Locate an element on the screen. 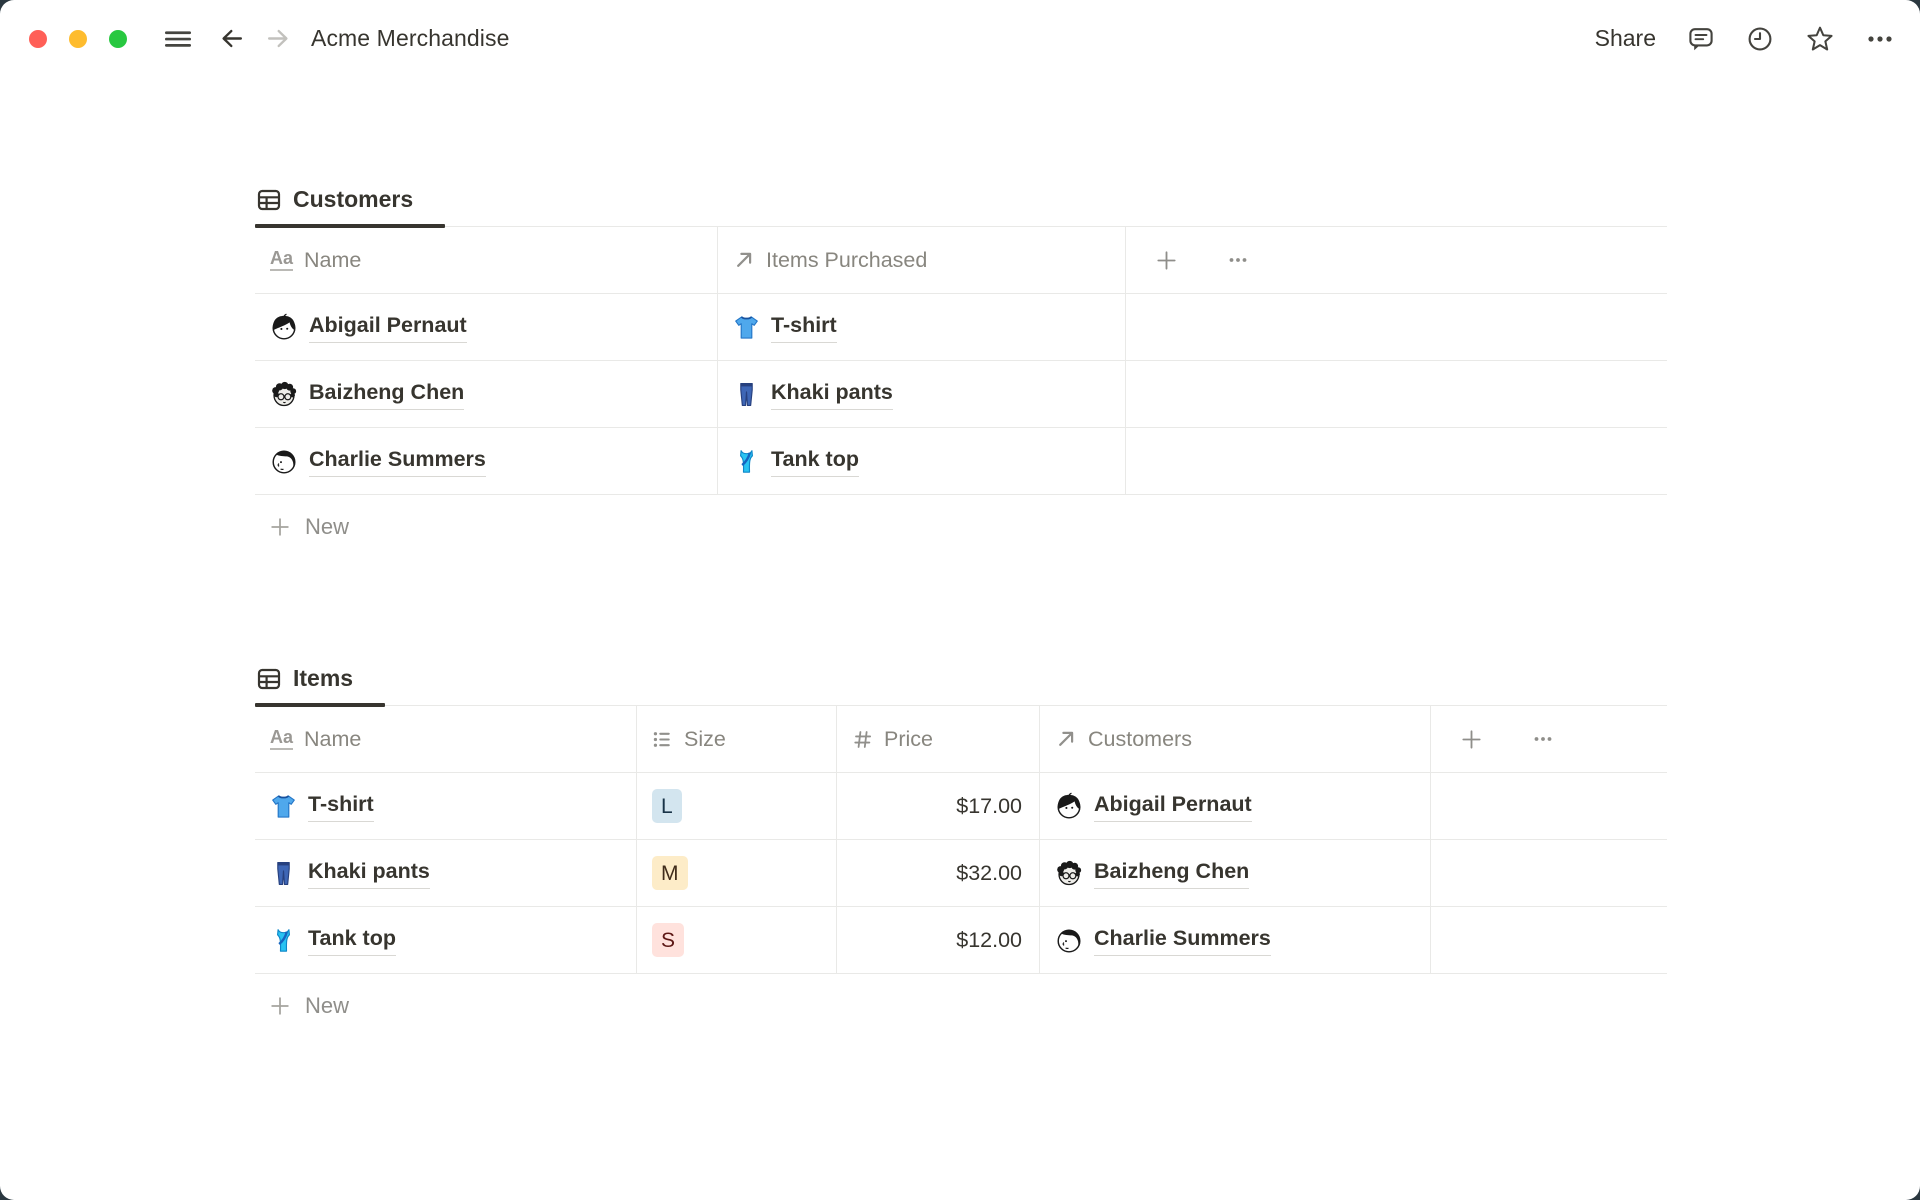 The image size is (1920, 1200). customers-relation-cell: Charlie Summers is located at coordinates (1235, 940).